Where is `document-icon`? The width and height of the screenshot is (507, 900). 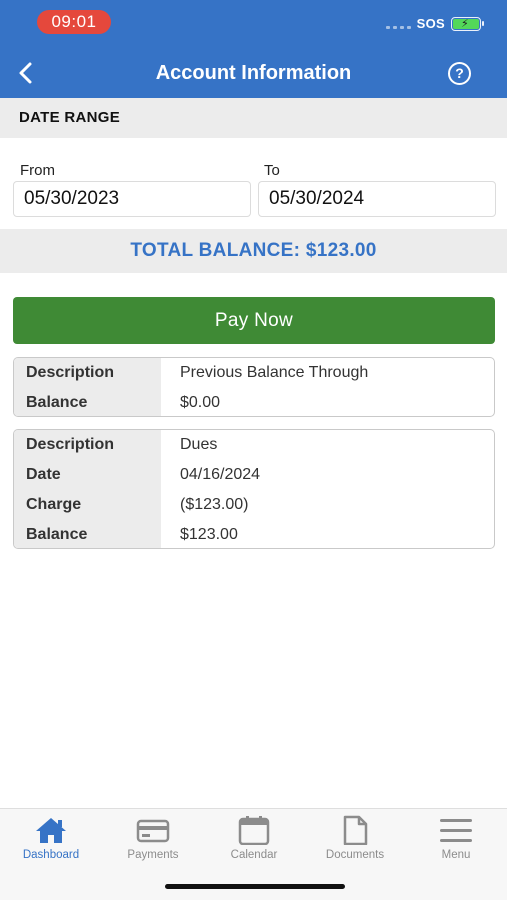
document-icon is located at coordinates (355, 830).